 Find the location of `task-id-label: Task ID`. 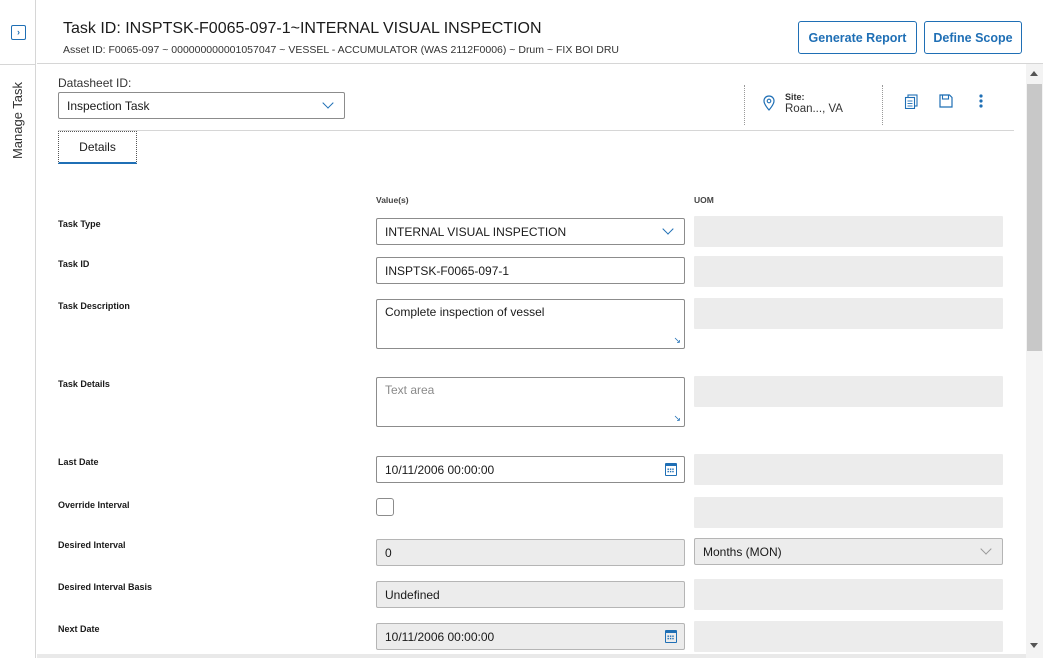

task-id-label: Task ID is located at coordinates (74, 264).